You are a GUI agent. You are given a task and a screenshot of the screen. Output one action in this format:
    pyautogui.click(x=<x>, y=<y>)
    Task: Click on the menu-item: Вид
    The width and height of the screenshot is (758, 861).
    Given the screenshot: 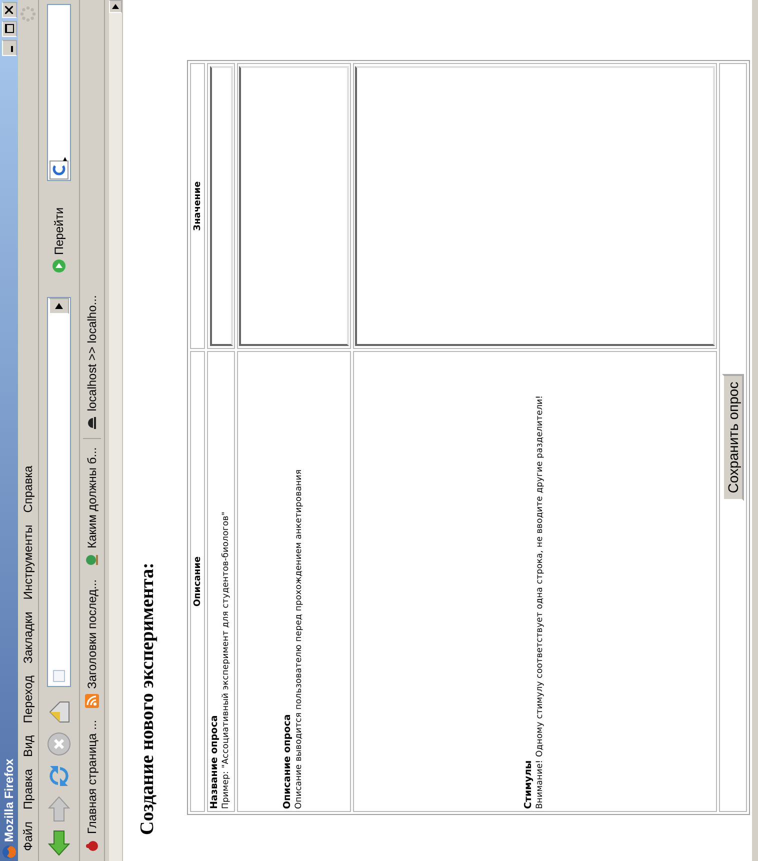 What is the action you would take?
    pyautogui.click(x=28, y=746)
    